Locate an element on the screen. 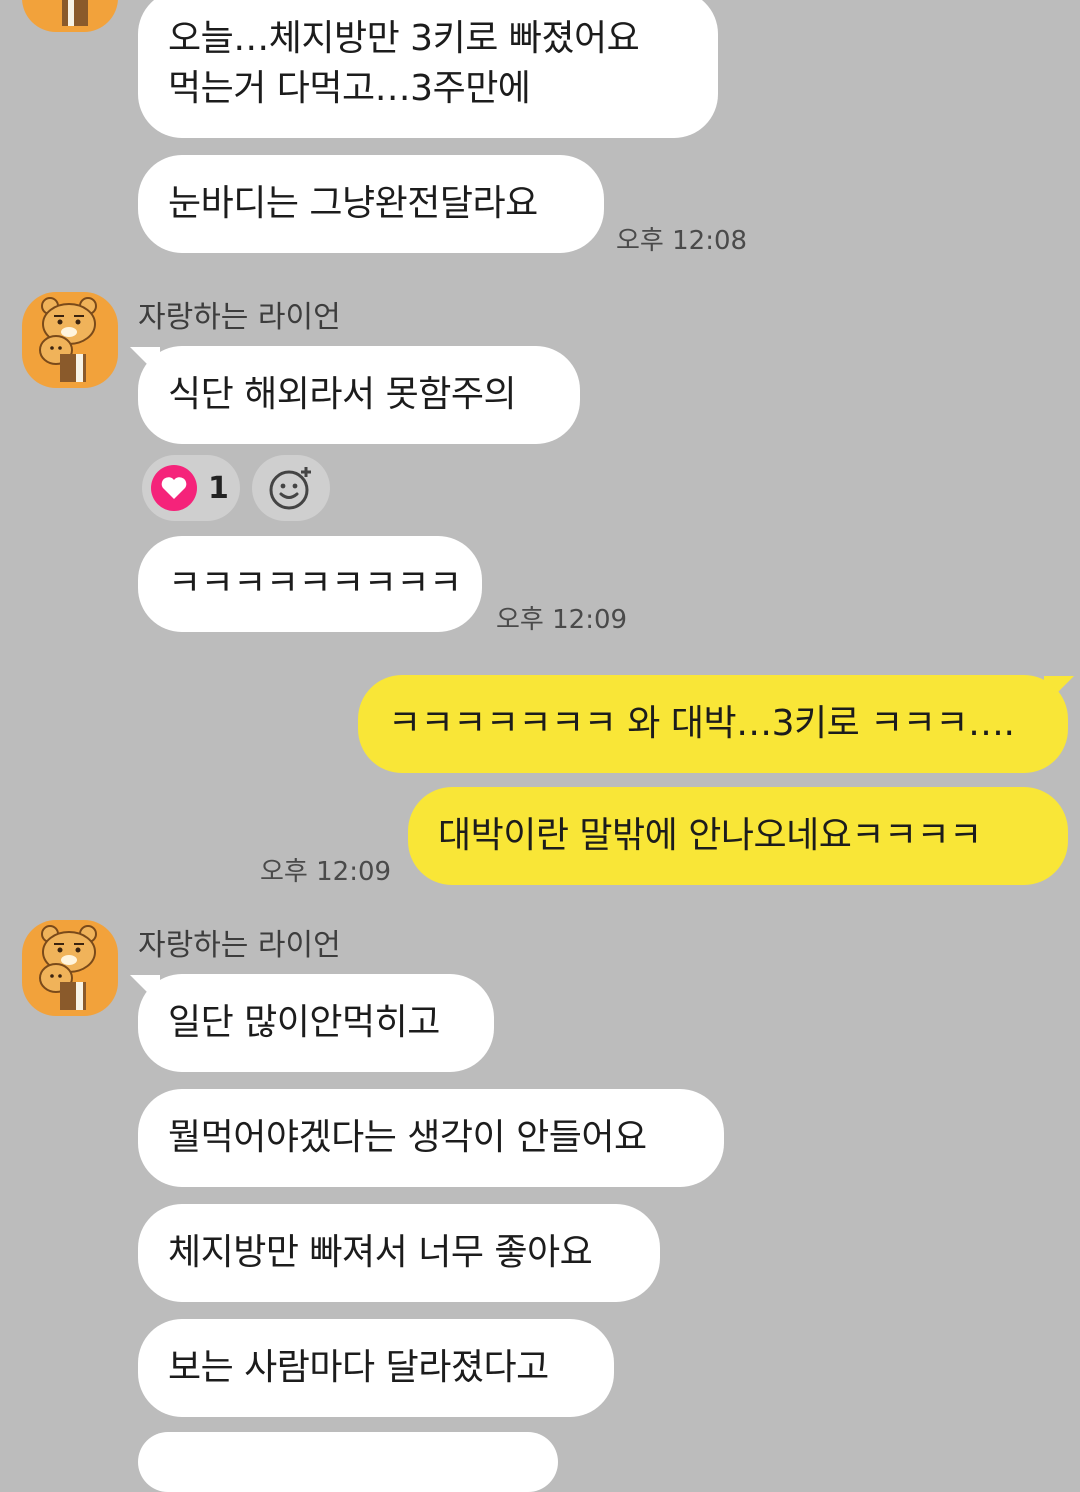  outgoing-message-bubble: 대박이란 말밖에 안나오네요ㅋㅋㅋㅋ is located at coordinates (738, 836).